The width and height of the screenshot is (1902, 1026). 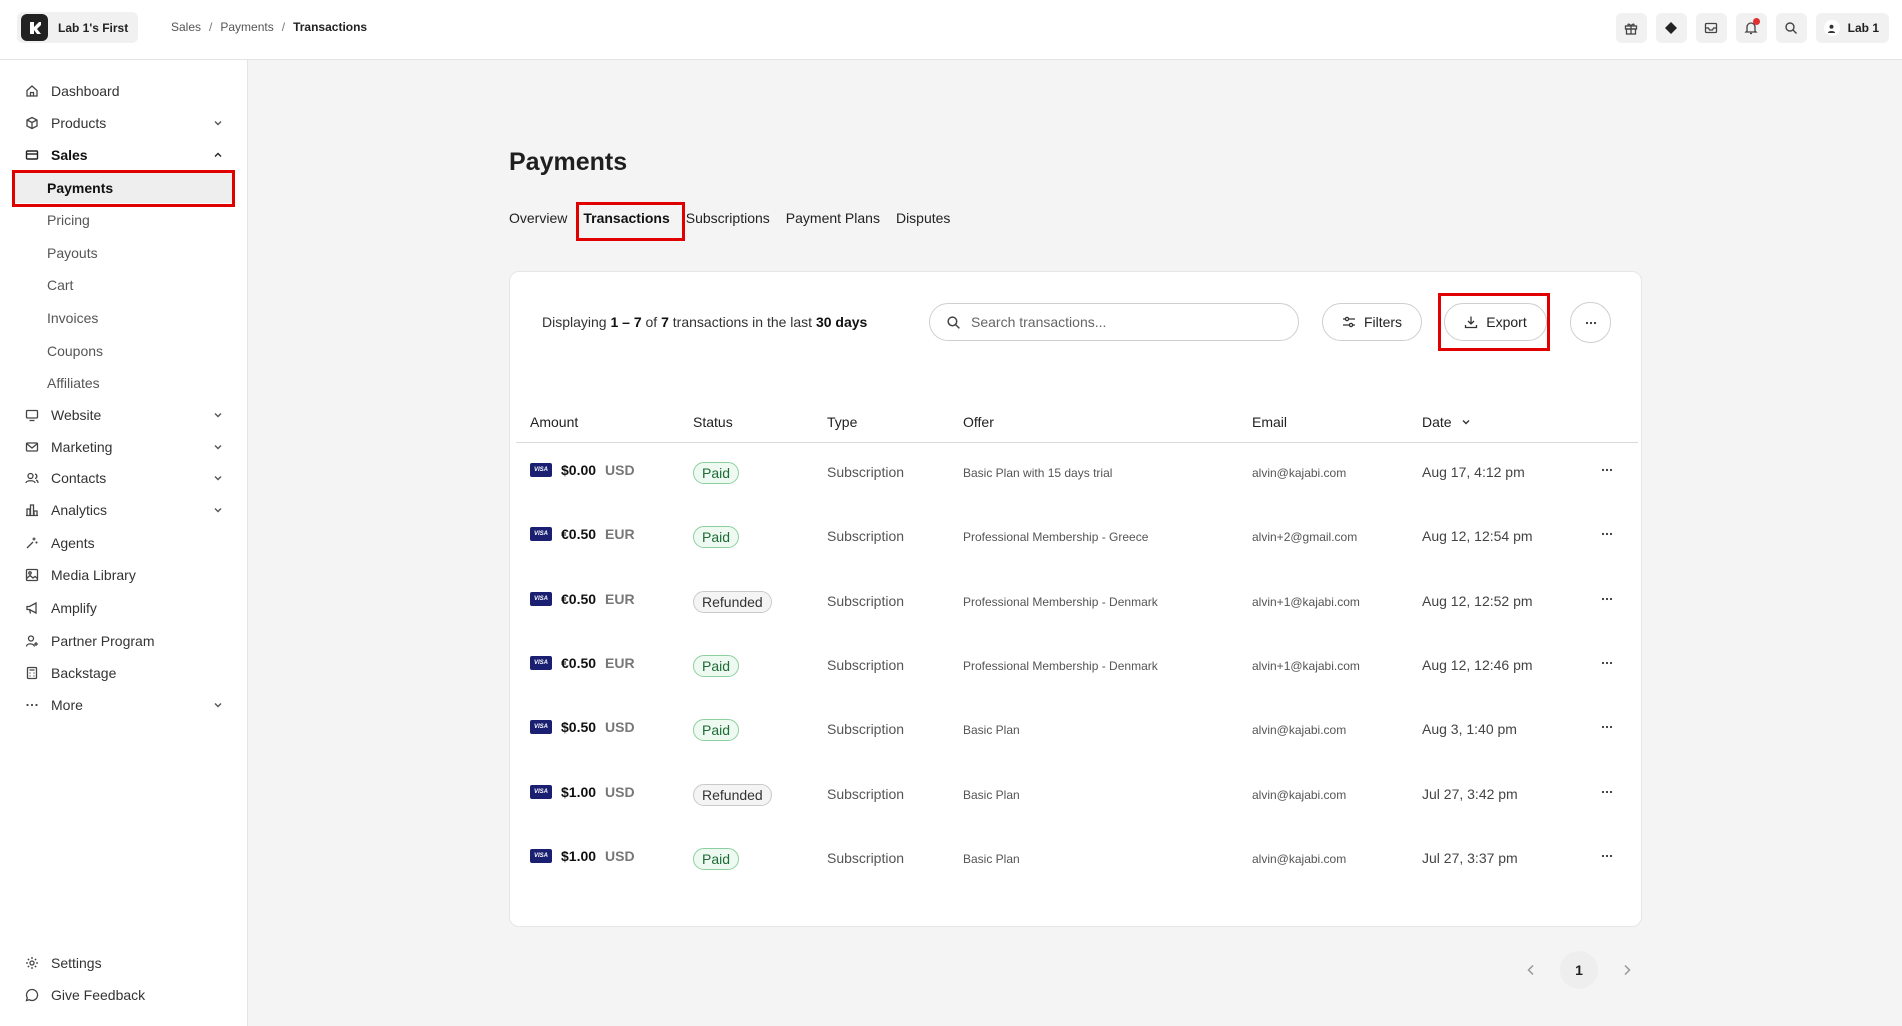 What do you see at coordinates (1304, 537) in the screenshot?
I see `email-cell: alvin+2@gmail.com` at bounding box center [1304, 537].